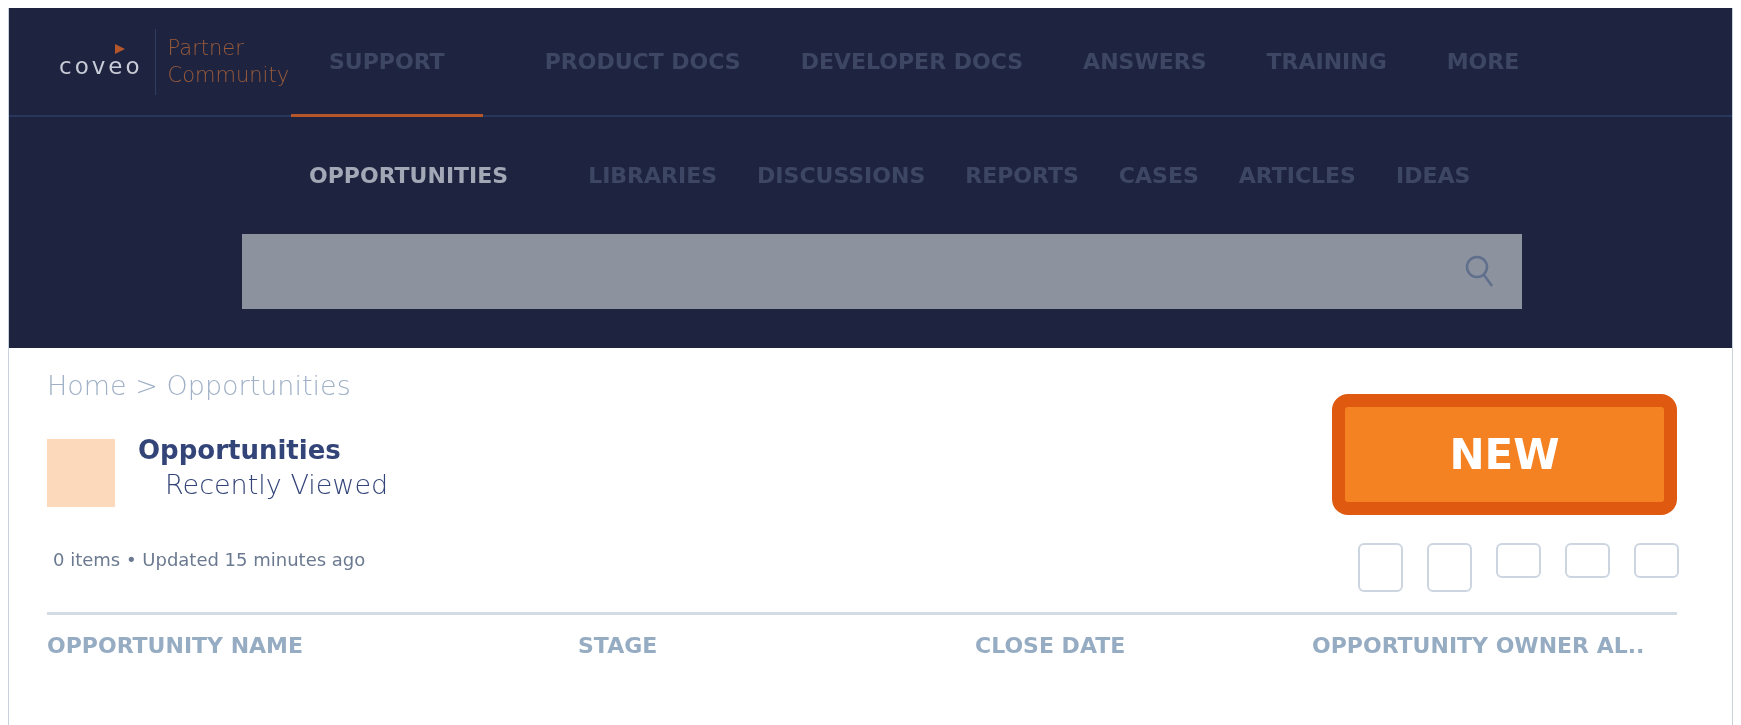 The image size is (1741, 725). I want to click on logo-tagline: Partner Community, so click(229, 61).